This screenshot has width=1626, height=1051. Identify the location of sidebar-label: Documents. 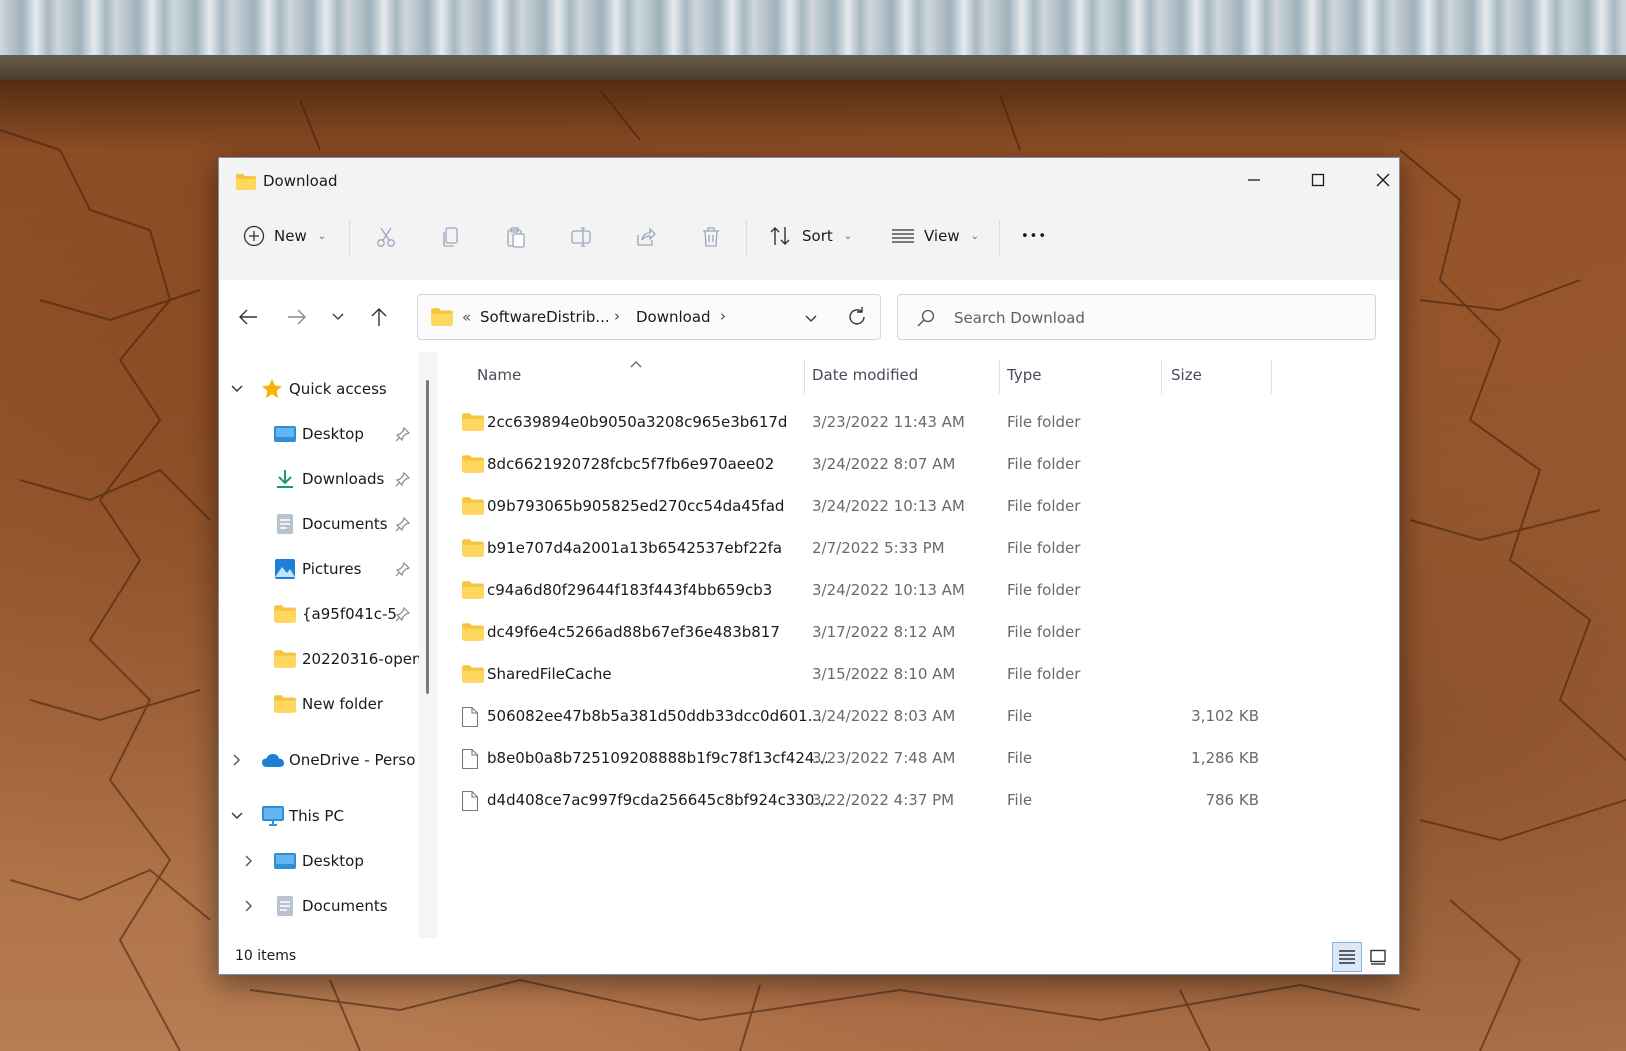
(345, 524).